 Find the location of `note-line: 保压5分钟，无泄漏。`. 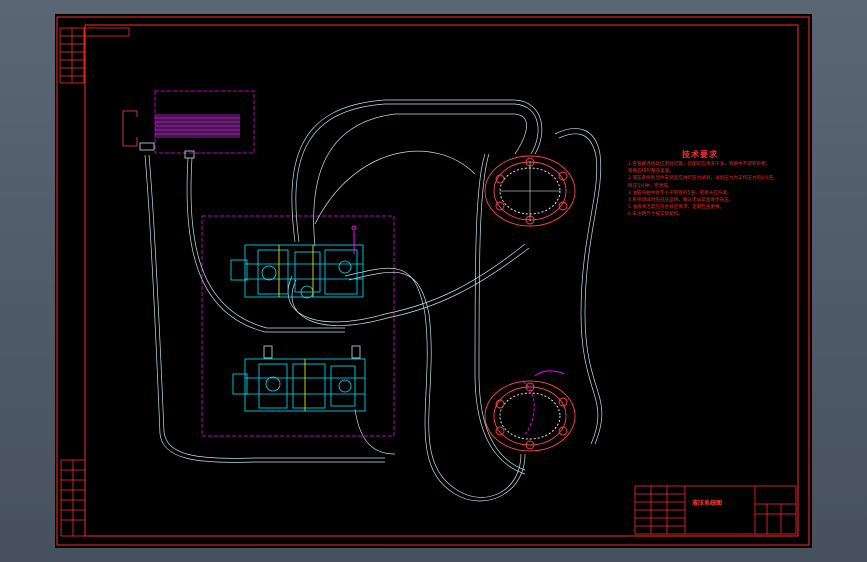

note-line: 保压5分钟，无泄漏。 is located at coordinates (650, 186).